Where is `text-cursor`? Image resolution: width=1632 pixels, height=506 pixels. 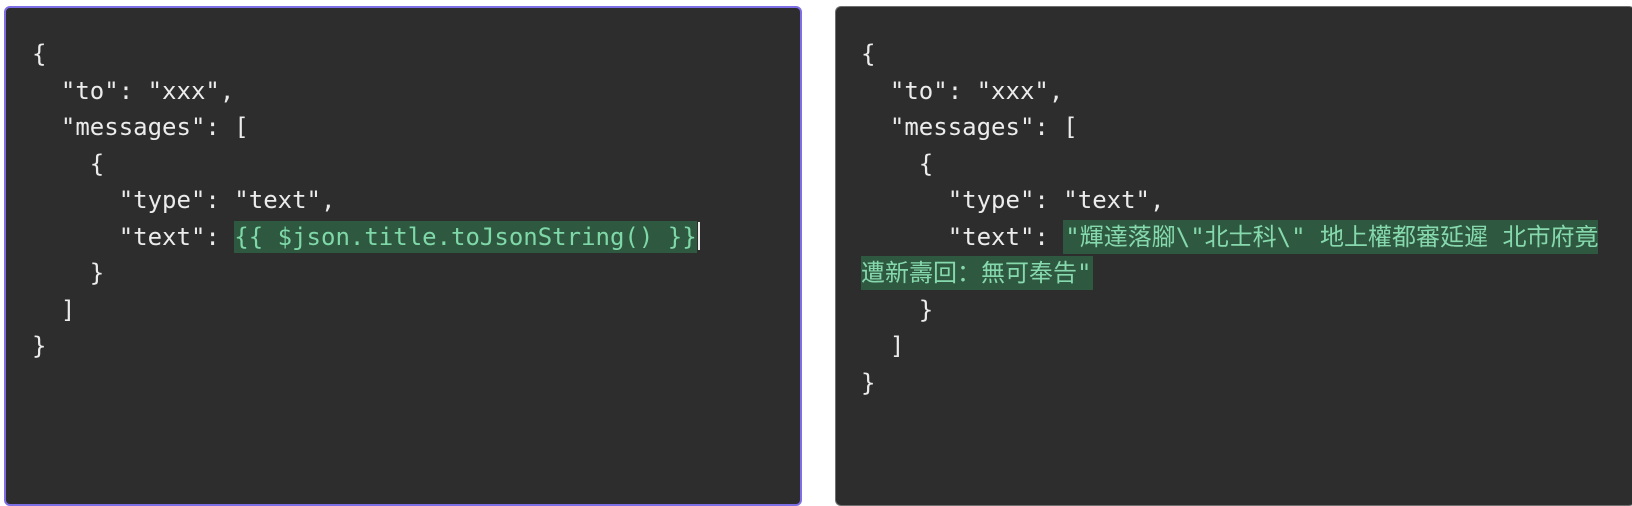
text-cursor is located at coordinates (698, 235).